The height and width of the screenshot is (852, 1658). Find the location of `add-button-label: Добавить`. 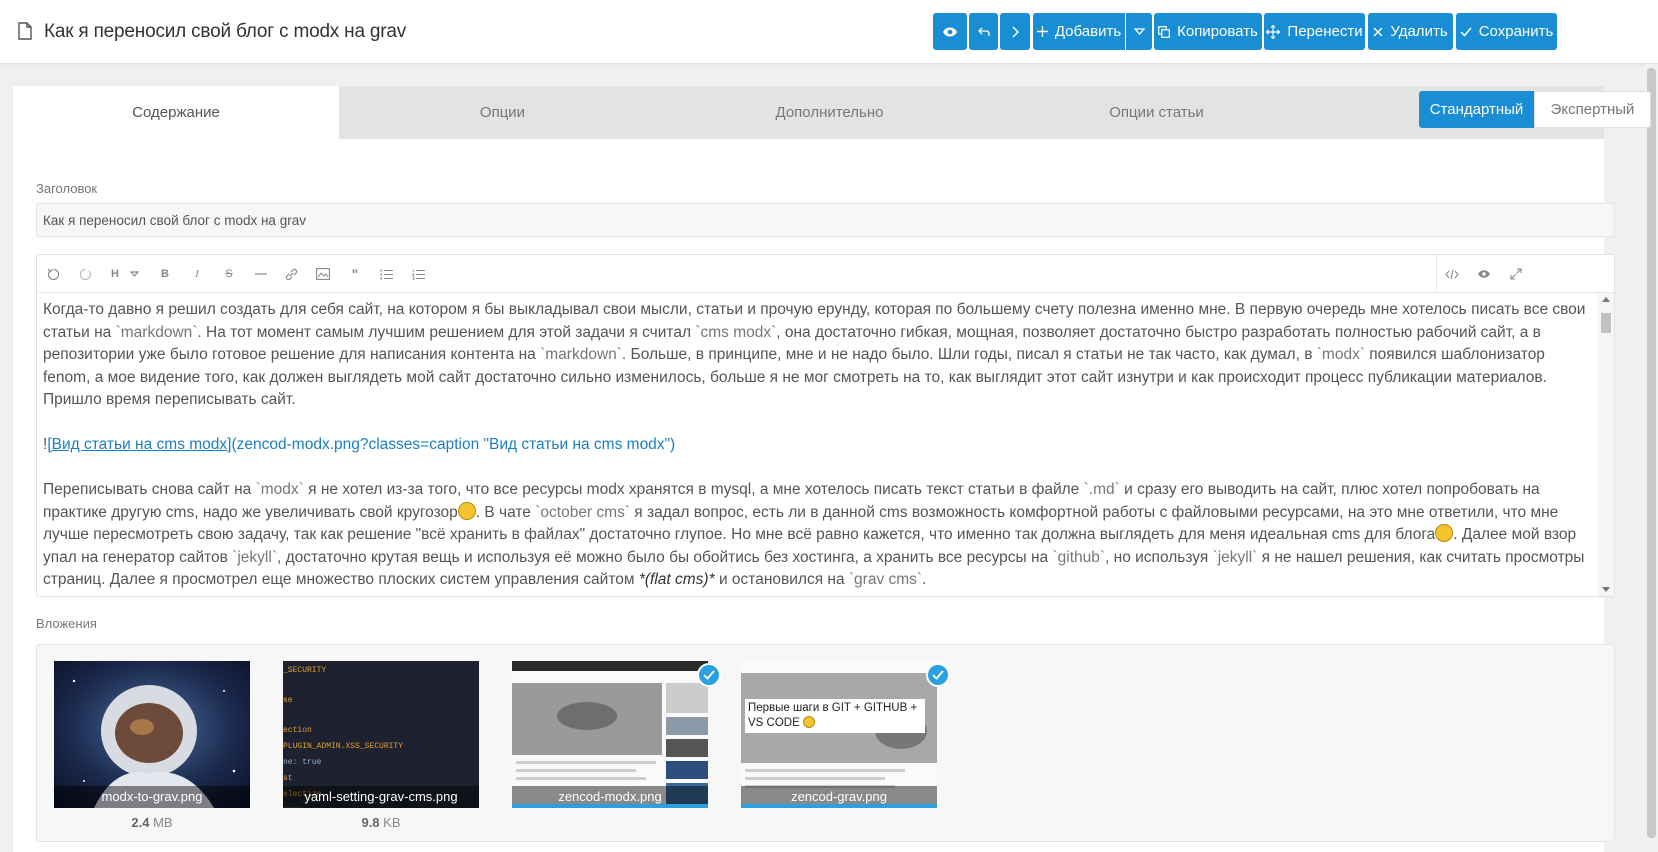

add-button-label: Добавить is located at coordinates (1088, 31).